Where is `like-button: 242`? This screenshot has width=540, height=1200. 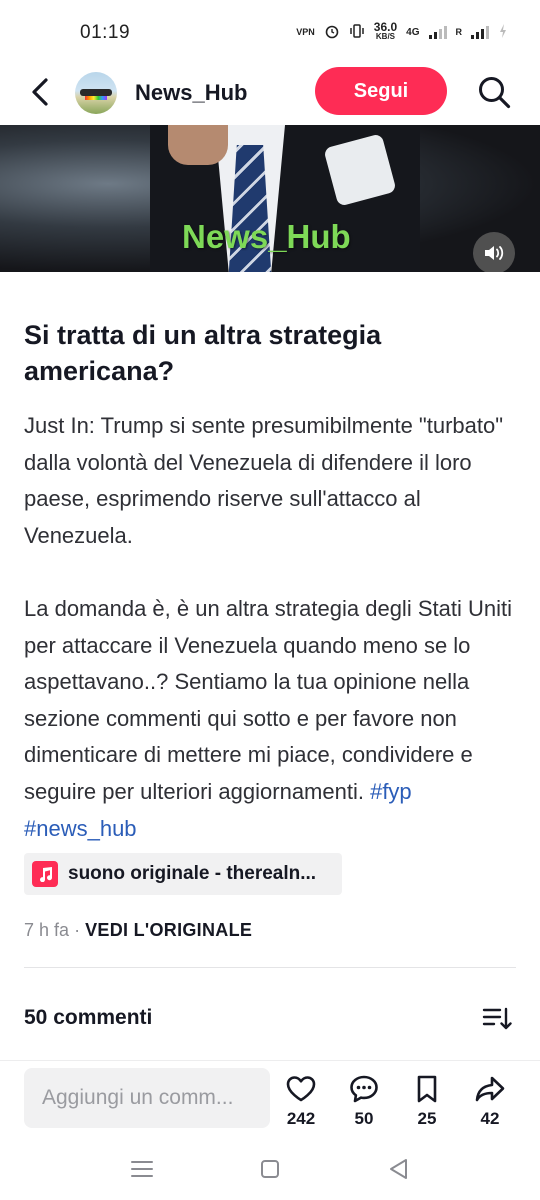
like-button: 242 is located at coordinates (301, 1101).